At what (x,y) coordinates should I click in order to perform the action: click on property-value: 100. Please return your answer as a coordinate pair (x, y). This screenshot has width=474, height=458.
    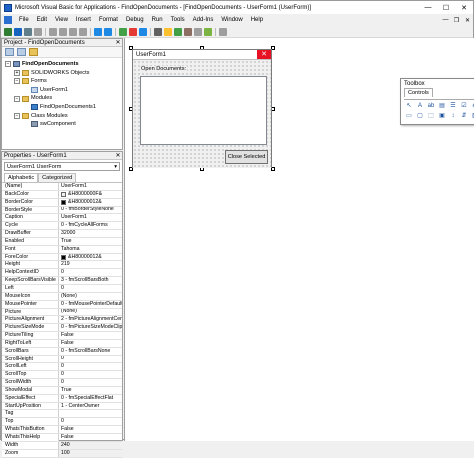
    Looking at the image, I should click on (90, 453).